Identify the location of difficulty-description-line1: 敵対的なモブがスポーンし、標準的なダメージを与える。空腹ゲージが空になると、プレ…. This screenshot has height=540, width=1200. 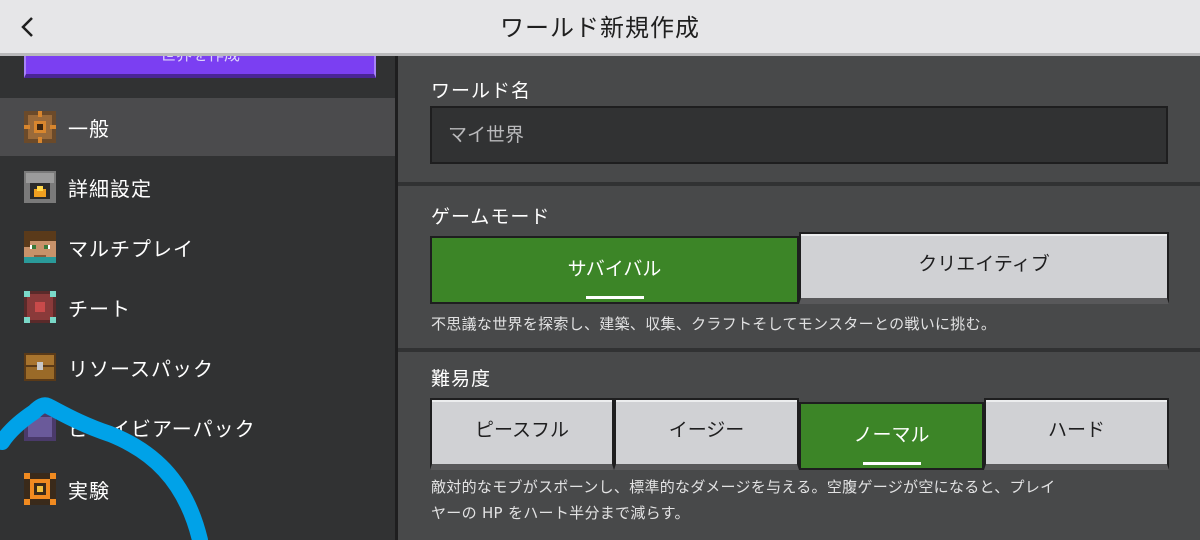
(743, 487).